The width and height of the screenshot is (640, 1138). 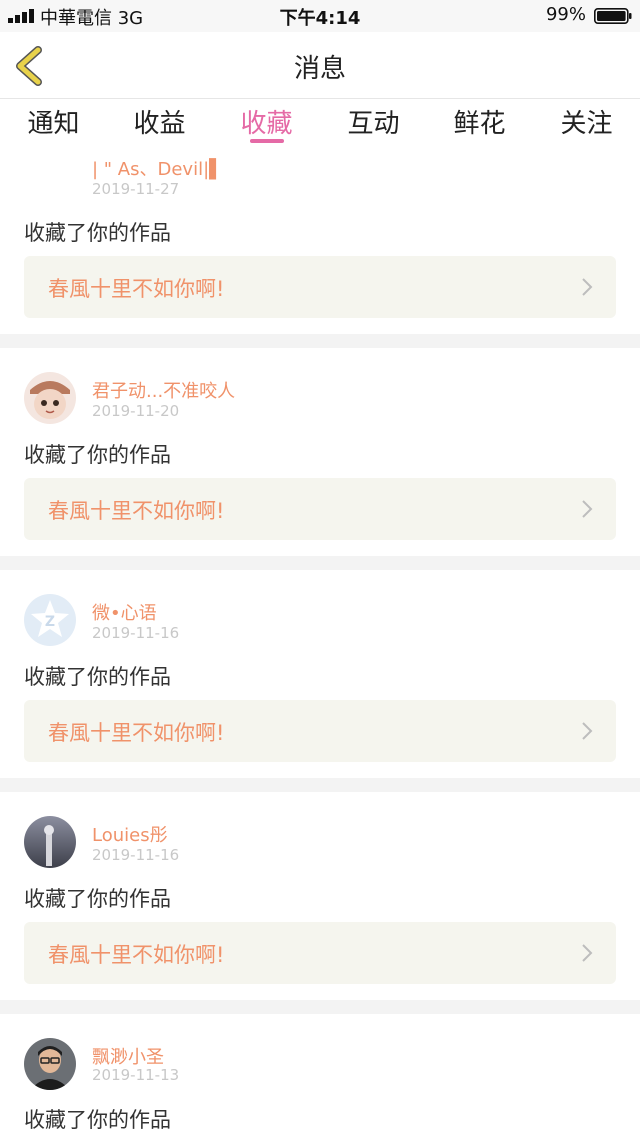 What do you see at coordinates (136, 411) in the screenshot?
I see `item-date: 2019-11-20` at bounding box center [136, 411].